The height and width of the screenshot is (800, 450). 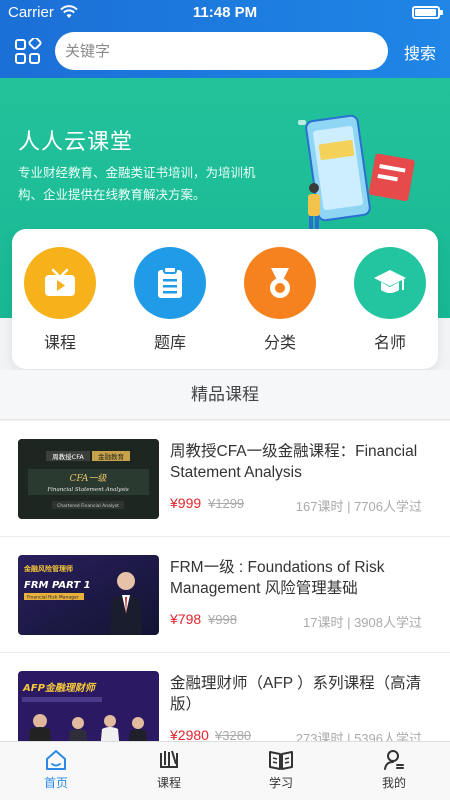 What do you see at coordinates (53, 598) in the screenshot?
I see `thumb-subtitle: Financial Risk Manager` at bounding box center [53, 598].